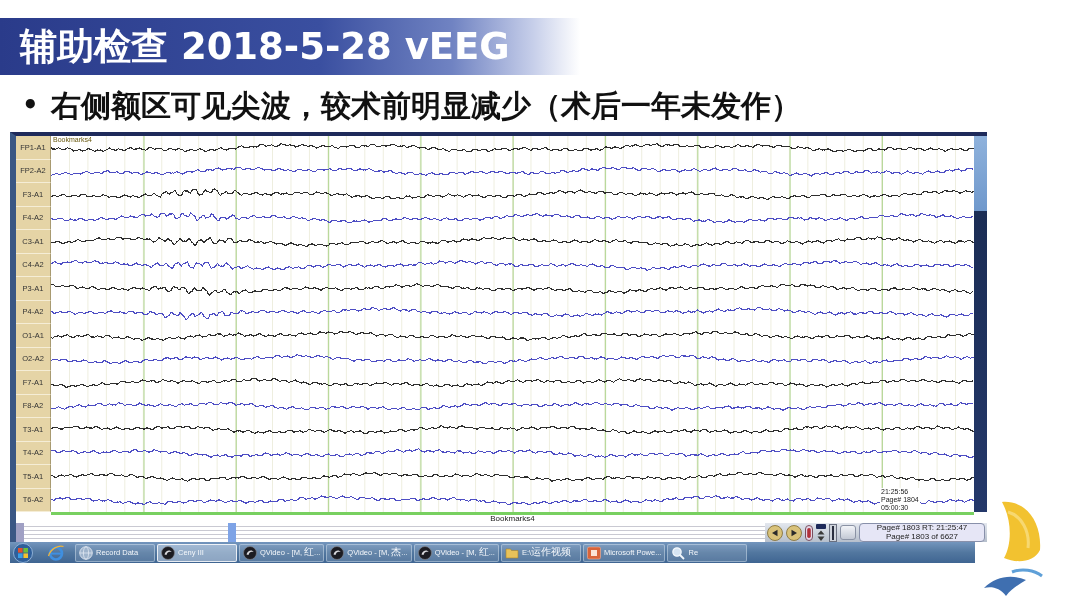 The height and width of the screenshot is (608, 1080). What do you see at coordinates (512, 519) in the screenshot?
I see `bookmark-label: Bookmarks4` at bounding box center [512, 519].